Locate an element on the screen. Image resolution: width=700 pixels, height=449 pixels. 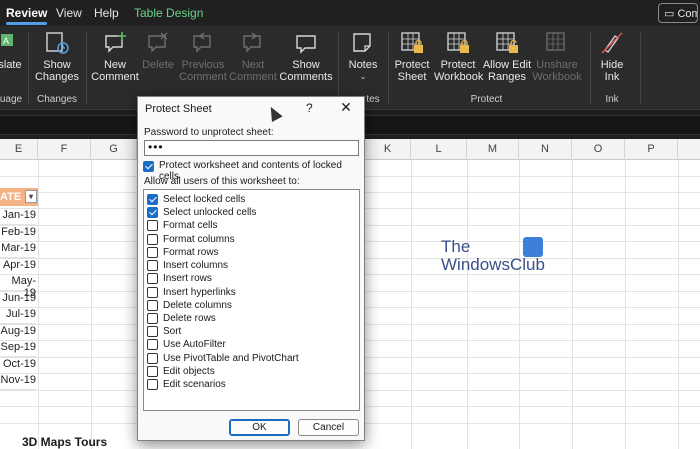
protect-sheet-button: Protect Sheet is located at coordinates (412, 56).